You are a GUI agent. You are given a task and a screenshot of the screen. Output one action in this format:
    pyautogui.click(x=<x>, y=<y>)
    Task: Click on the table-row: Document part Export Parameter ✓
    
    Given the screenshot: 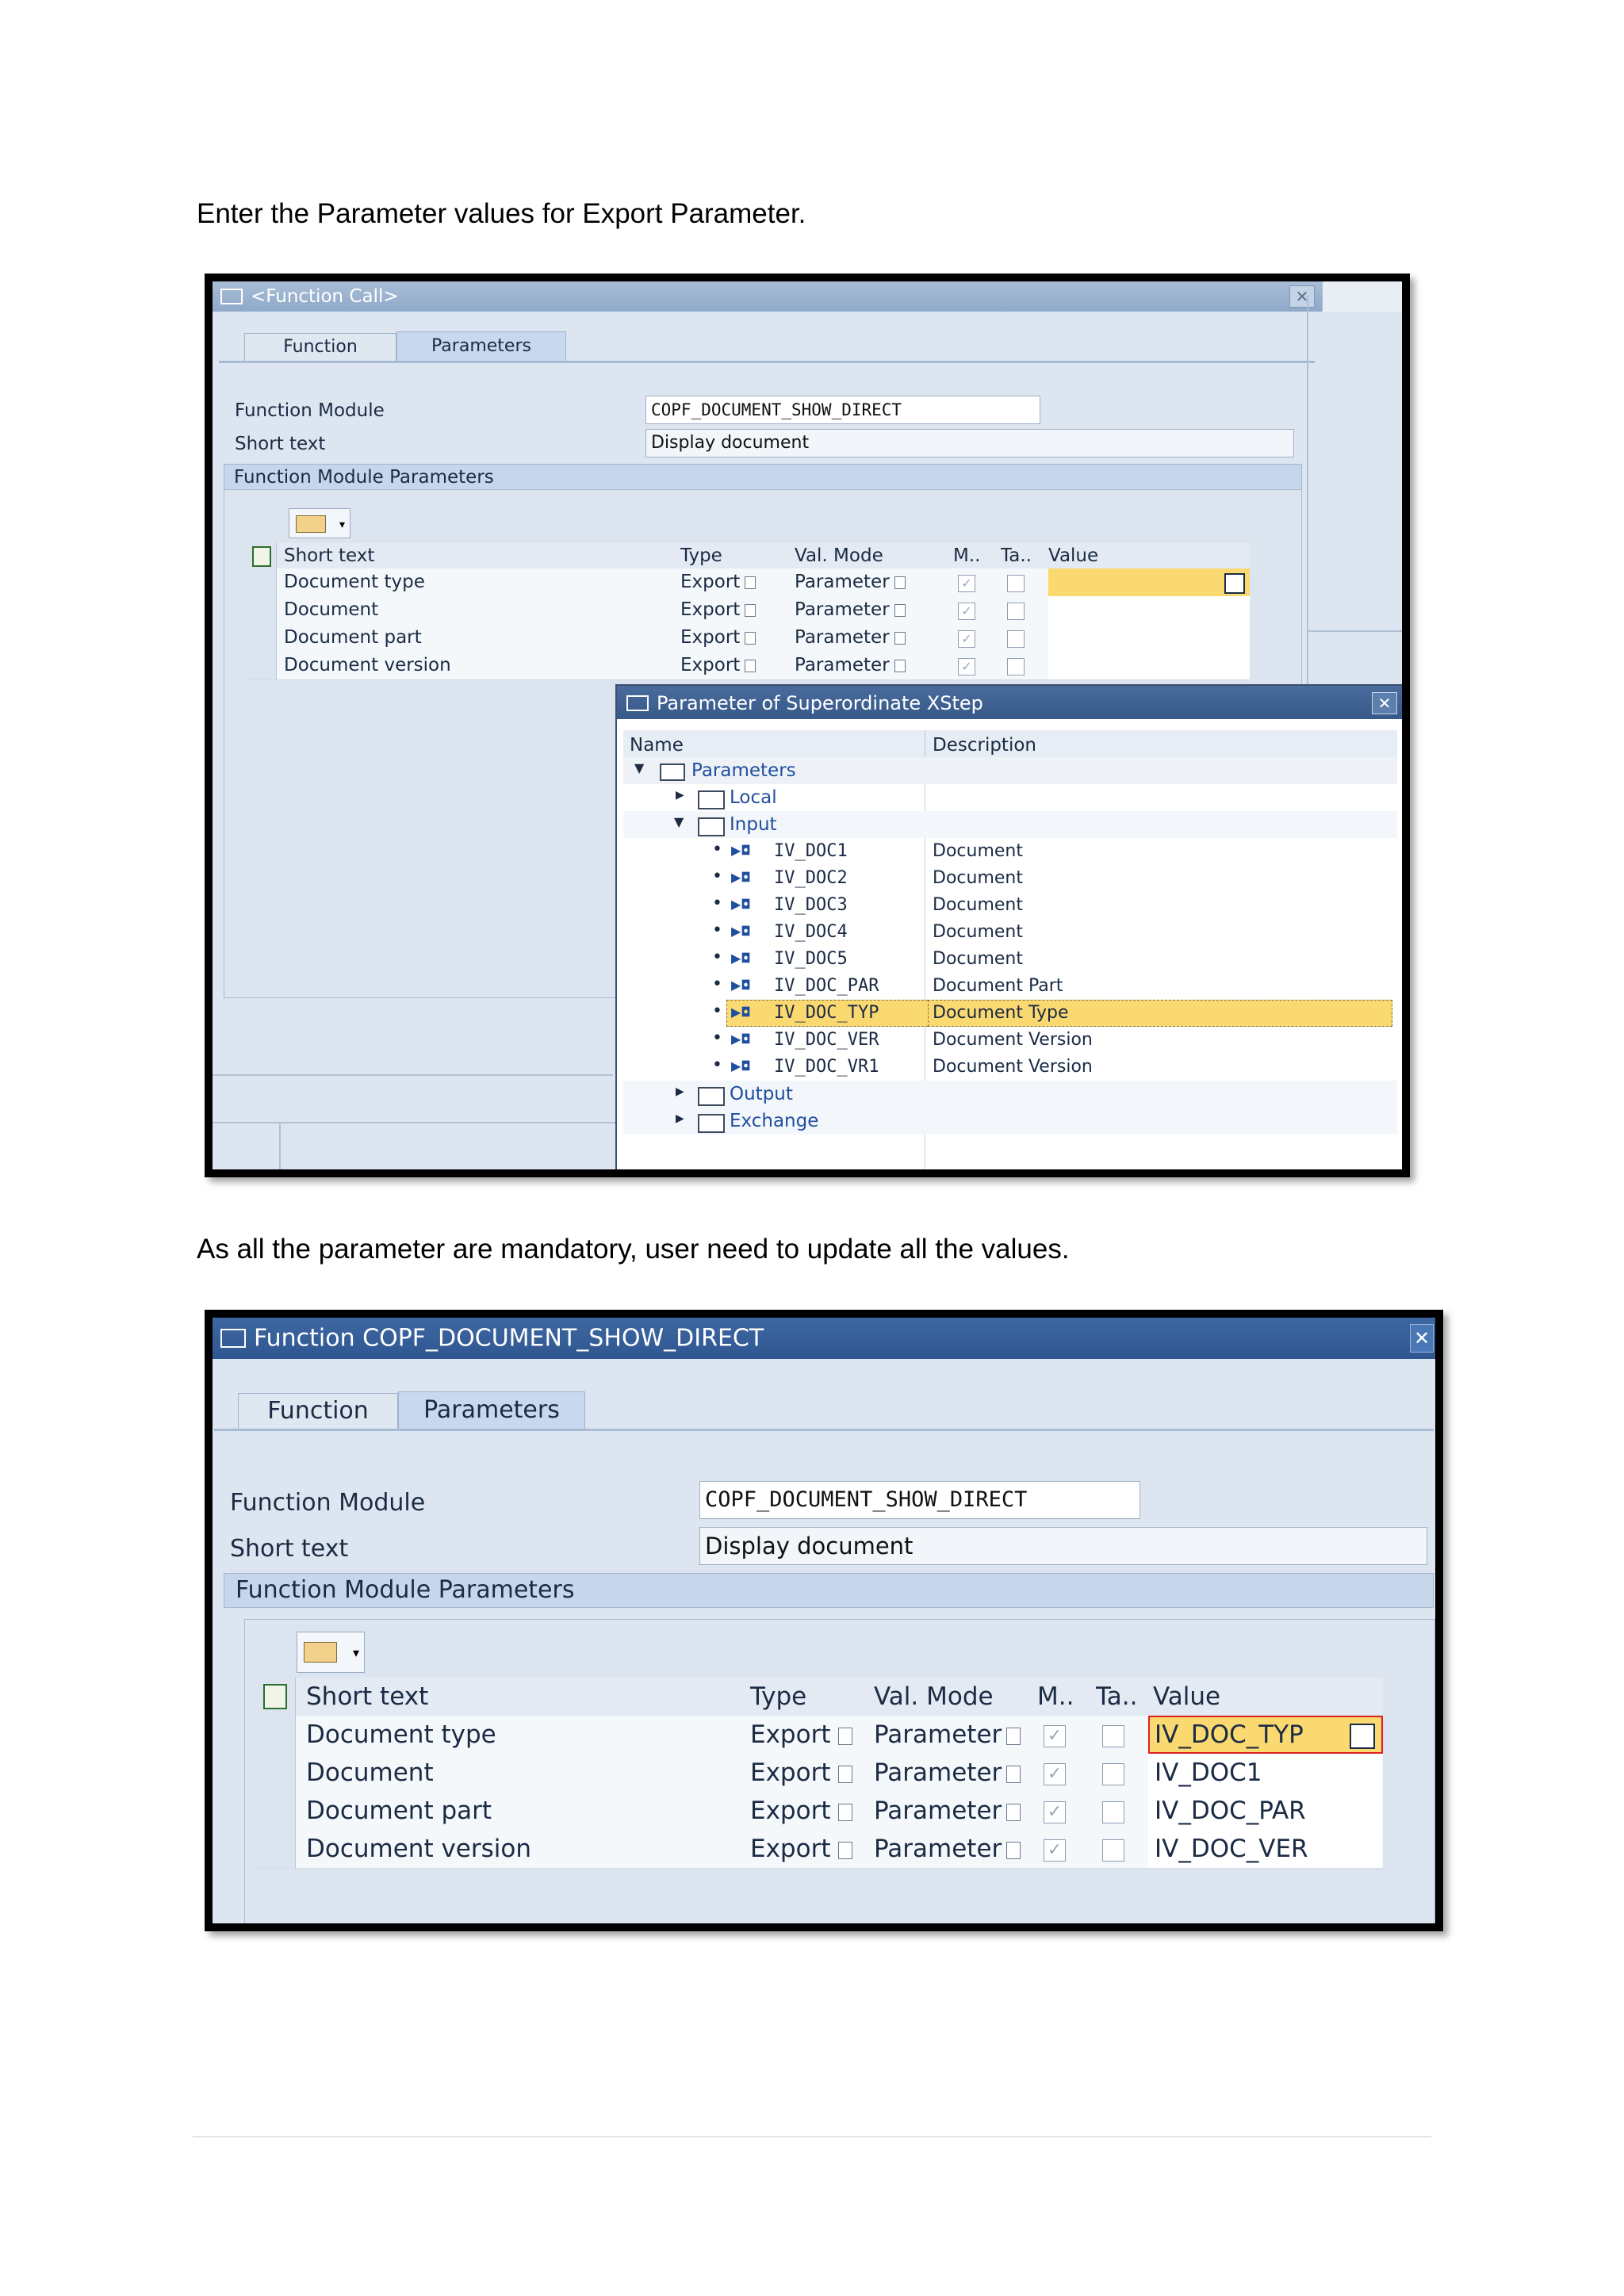 What is the action you would take?
    pyautogui.click(x=748, y=638)
    